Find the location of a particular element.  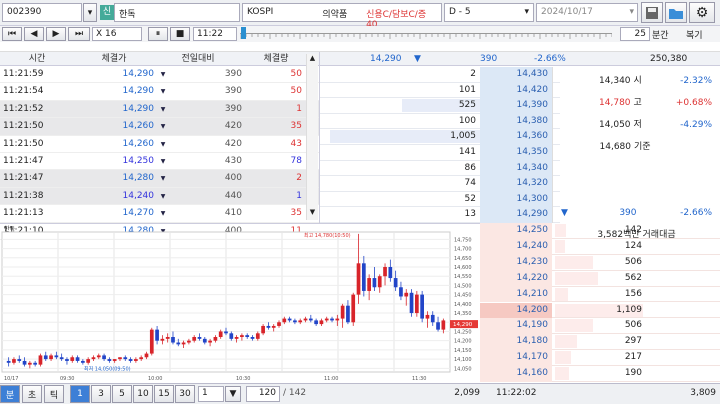

bid-qty: 156 is located at coordinates (633, 293).